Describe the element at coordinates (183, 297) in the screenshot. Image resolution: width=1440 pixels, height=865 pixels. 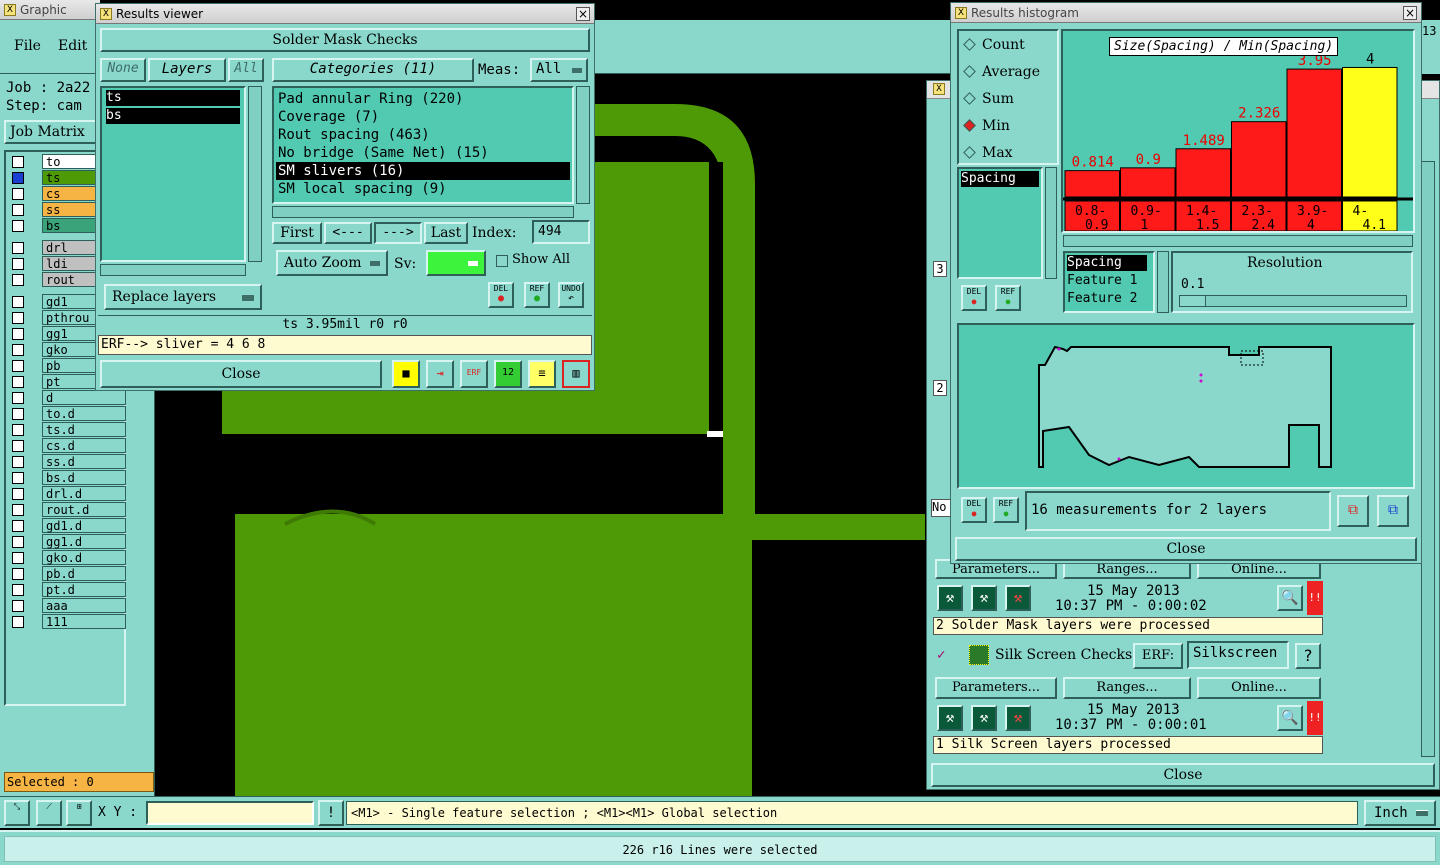
I see `replace-layers-dropdown: Replace layers` at that location.